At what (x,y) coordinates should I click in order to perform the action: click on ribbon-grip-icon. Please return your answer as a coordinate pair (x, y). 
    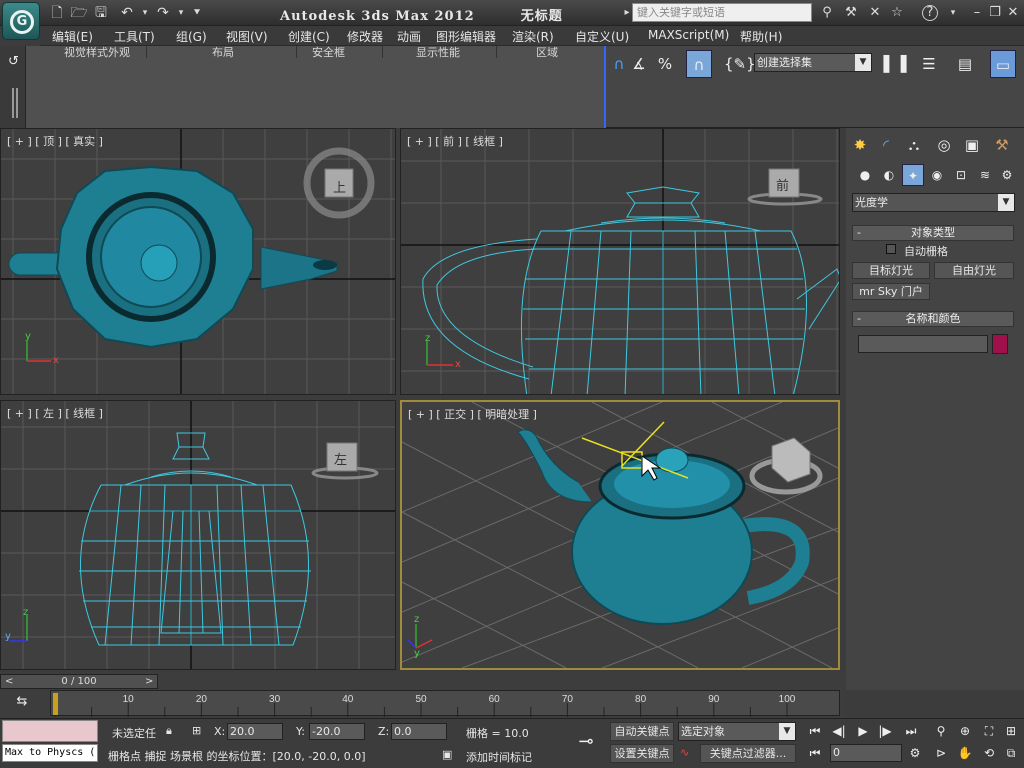
    Looking at the image, I should click on (15, 103).